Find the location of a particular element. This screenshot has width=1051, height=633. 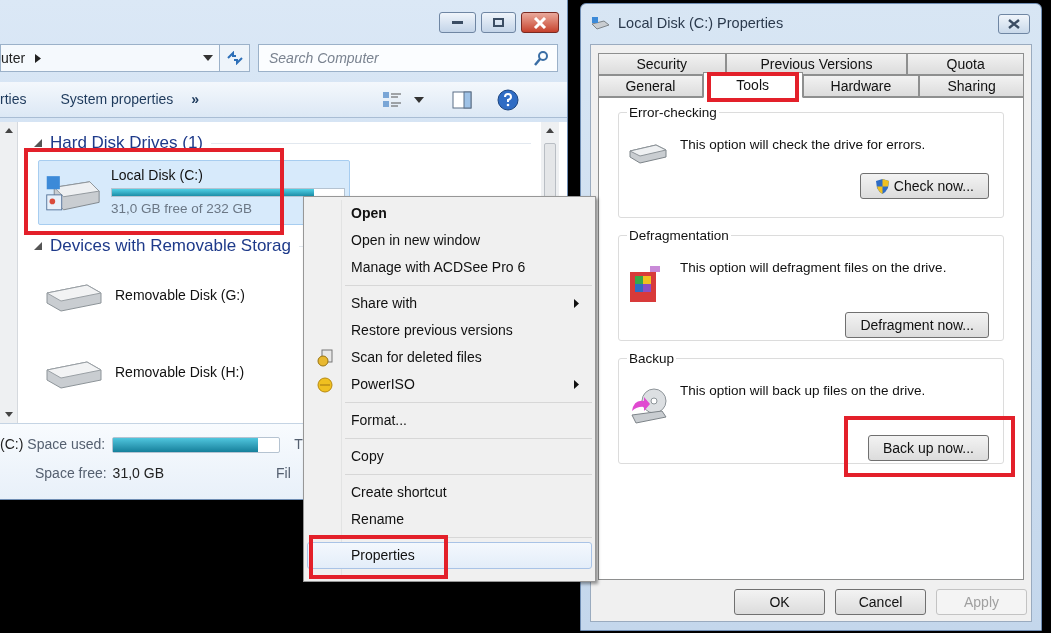

menu-item: Create shortcut is located at coordinates (449, 492).